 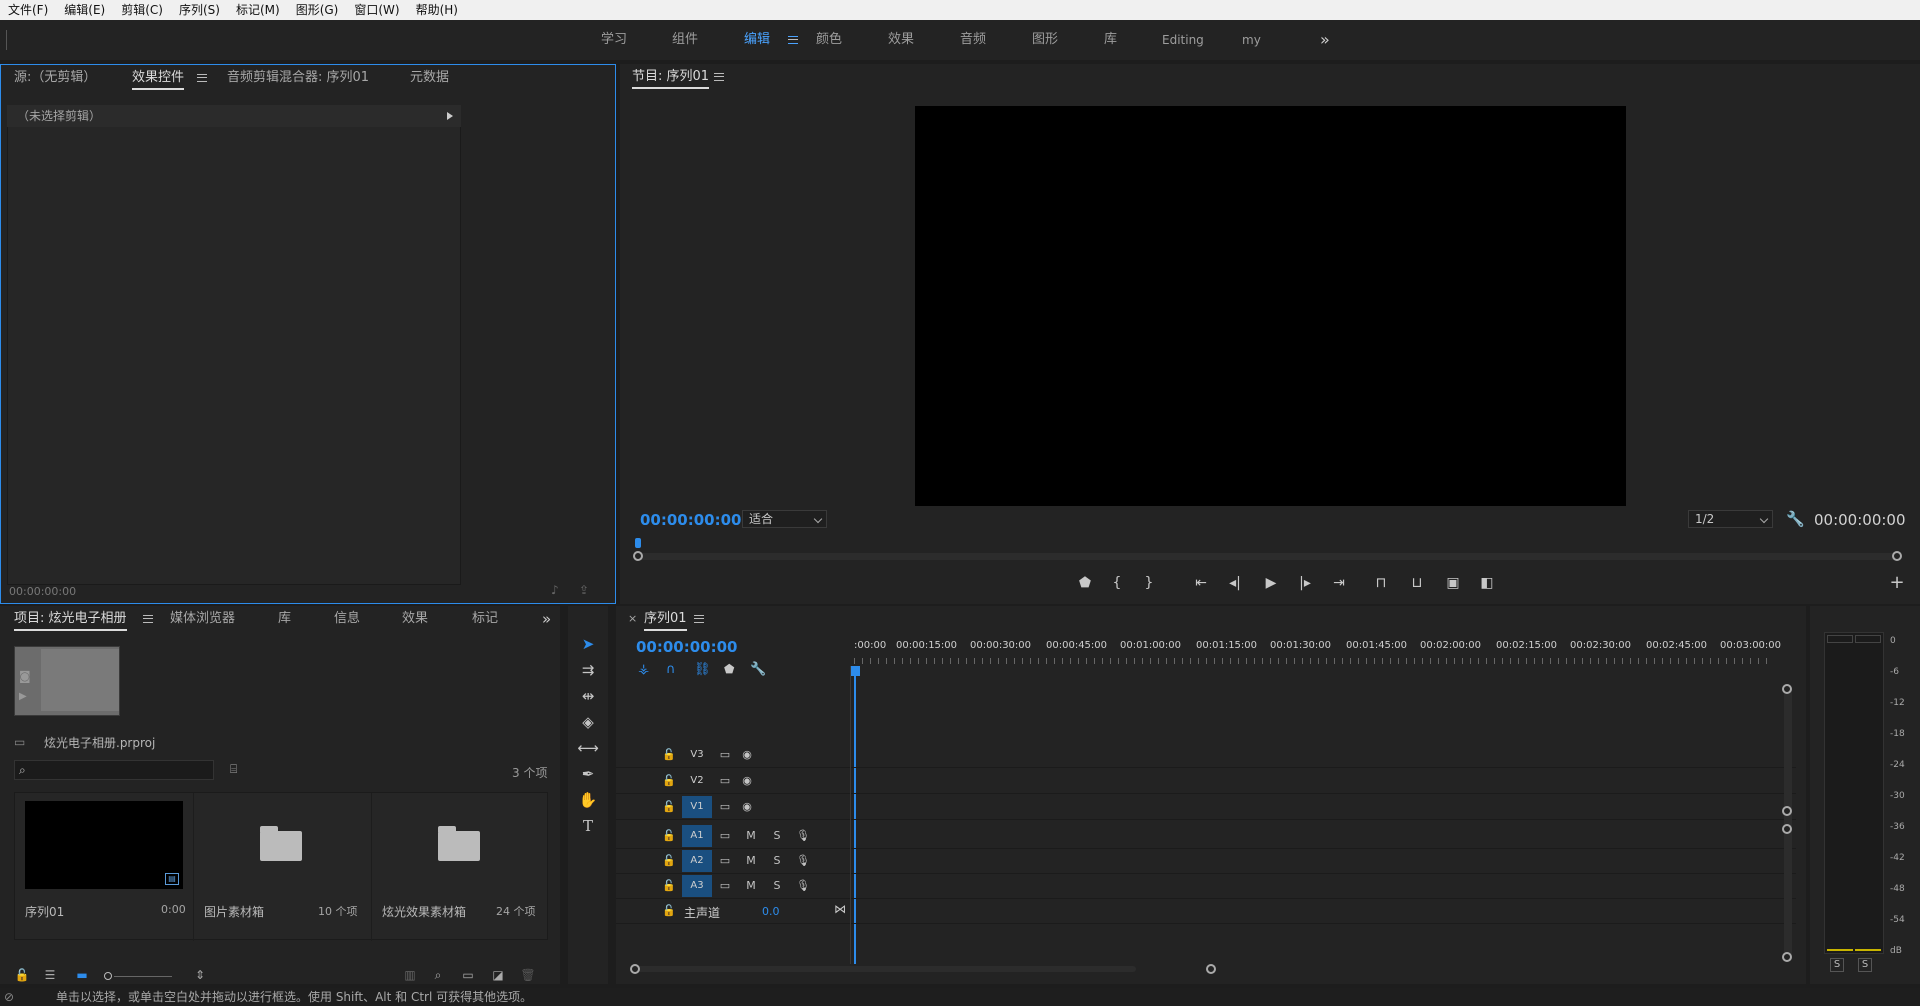 What do you see at coordinates (588, 696) in the screenshot?
I see `ripple-edit-tool-icon: ⇹` at bounding box center [588, 696].